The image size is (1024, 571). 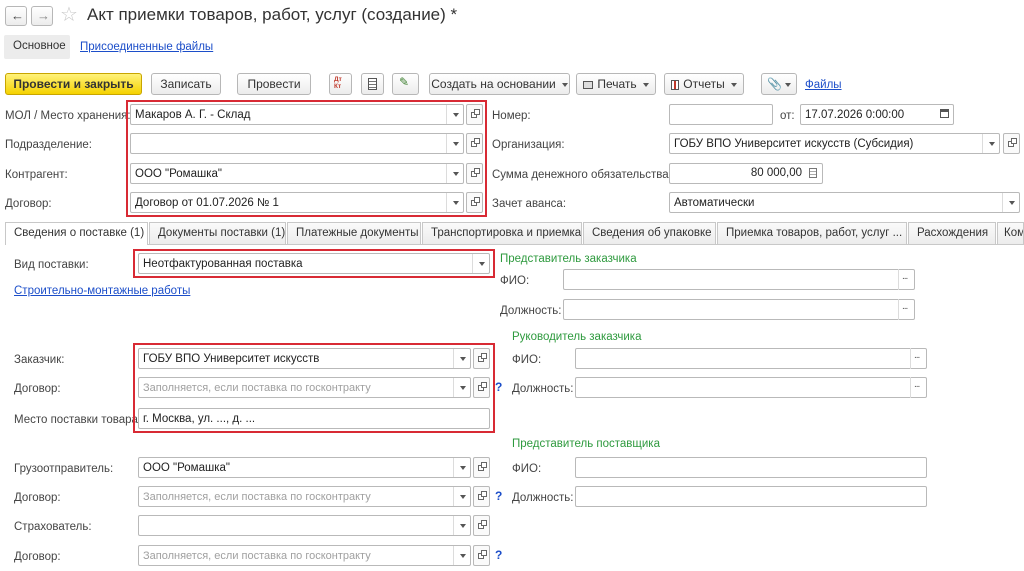 What do you see at coordinates (514, 244) in the screenshot?
I see `tab-panel-border` at bounding box center [514, 244].